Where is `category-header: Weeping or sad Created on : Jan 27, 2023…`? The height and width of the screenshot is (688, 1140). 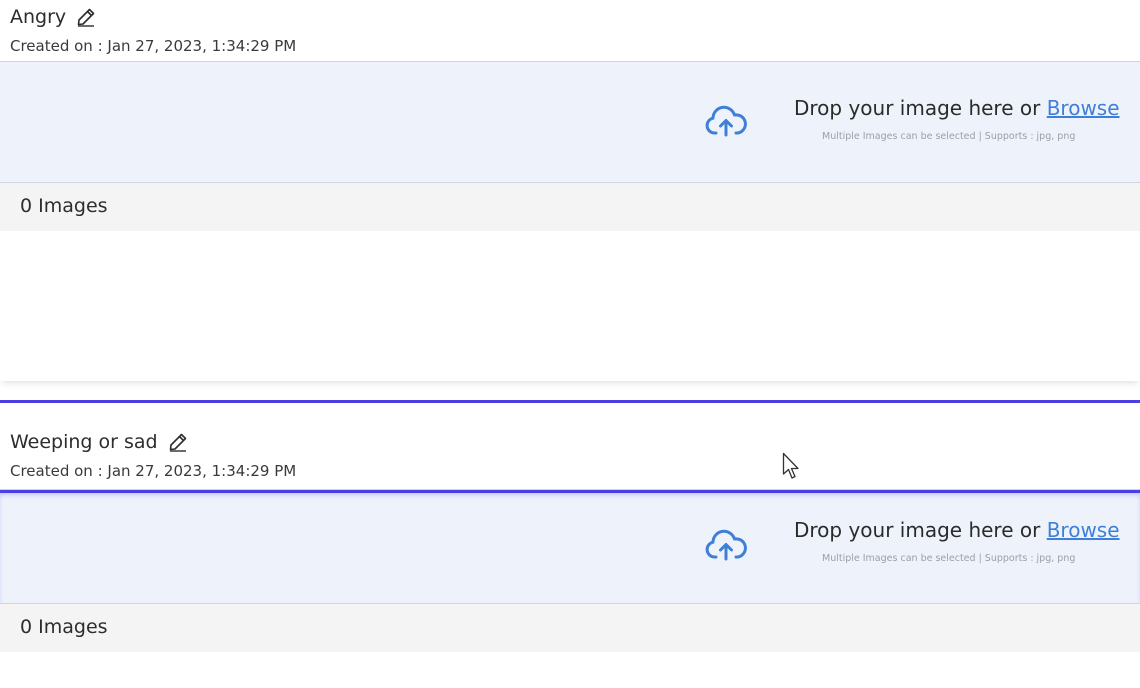
category-header: Weeping or sad Created on : Jan 27, 2023… is located at coordinates (570, 444).